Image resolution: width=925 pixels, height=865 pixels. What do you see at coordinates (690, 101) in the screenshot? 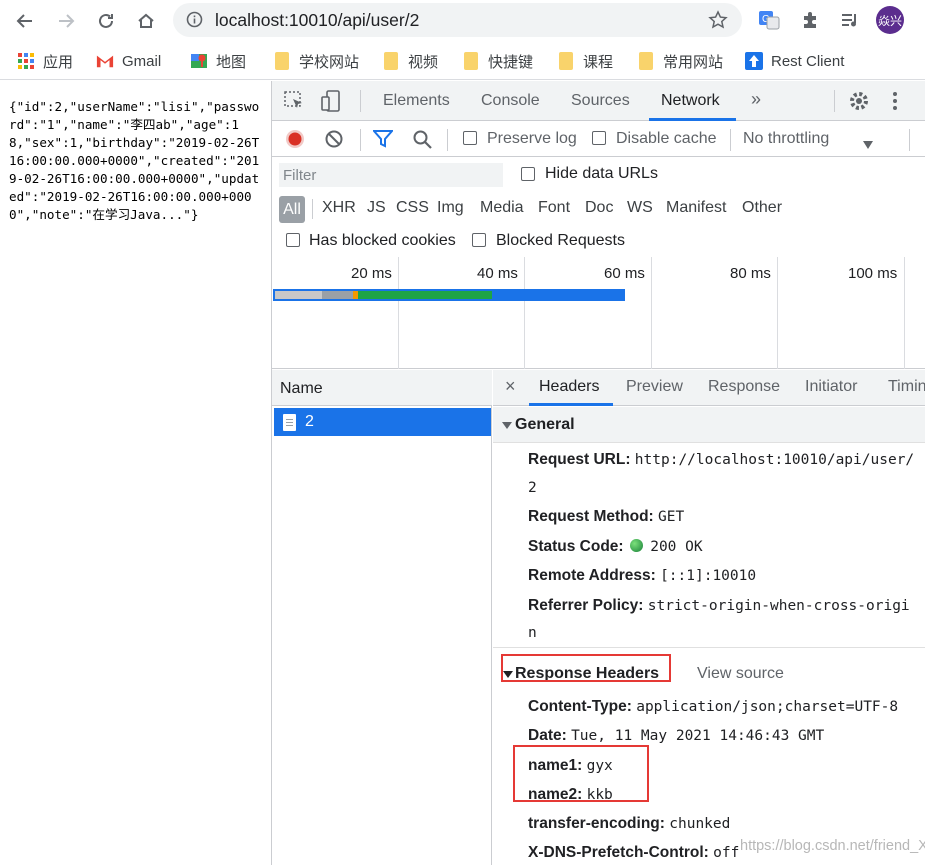
I see `tab-network: Network` at bounding box center [690, 101].